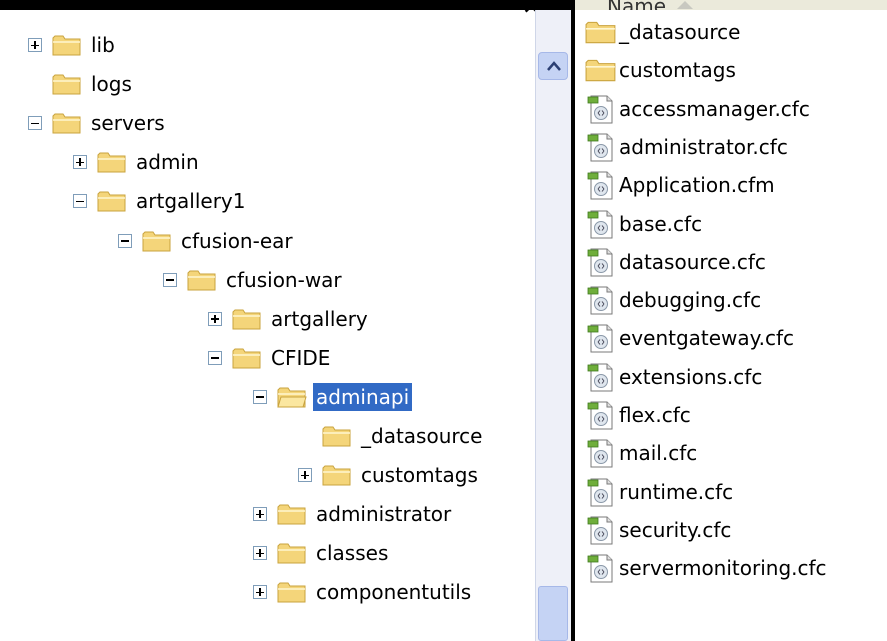  I want to click on list-item-label: datasource.cfc, so click(692, 261).